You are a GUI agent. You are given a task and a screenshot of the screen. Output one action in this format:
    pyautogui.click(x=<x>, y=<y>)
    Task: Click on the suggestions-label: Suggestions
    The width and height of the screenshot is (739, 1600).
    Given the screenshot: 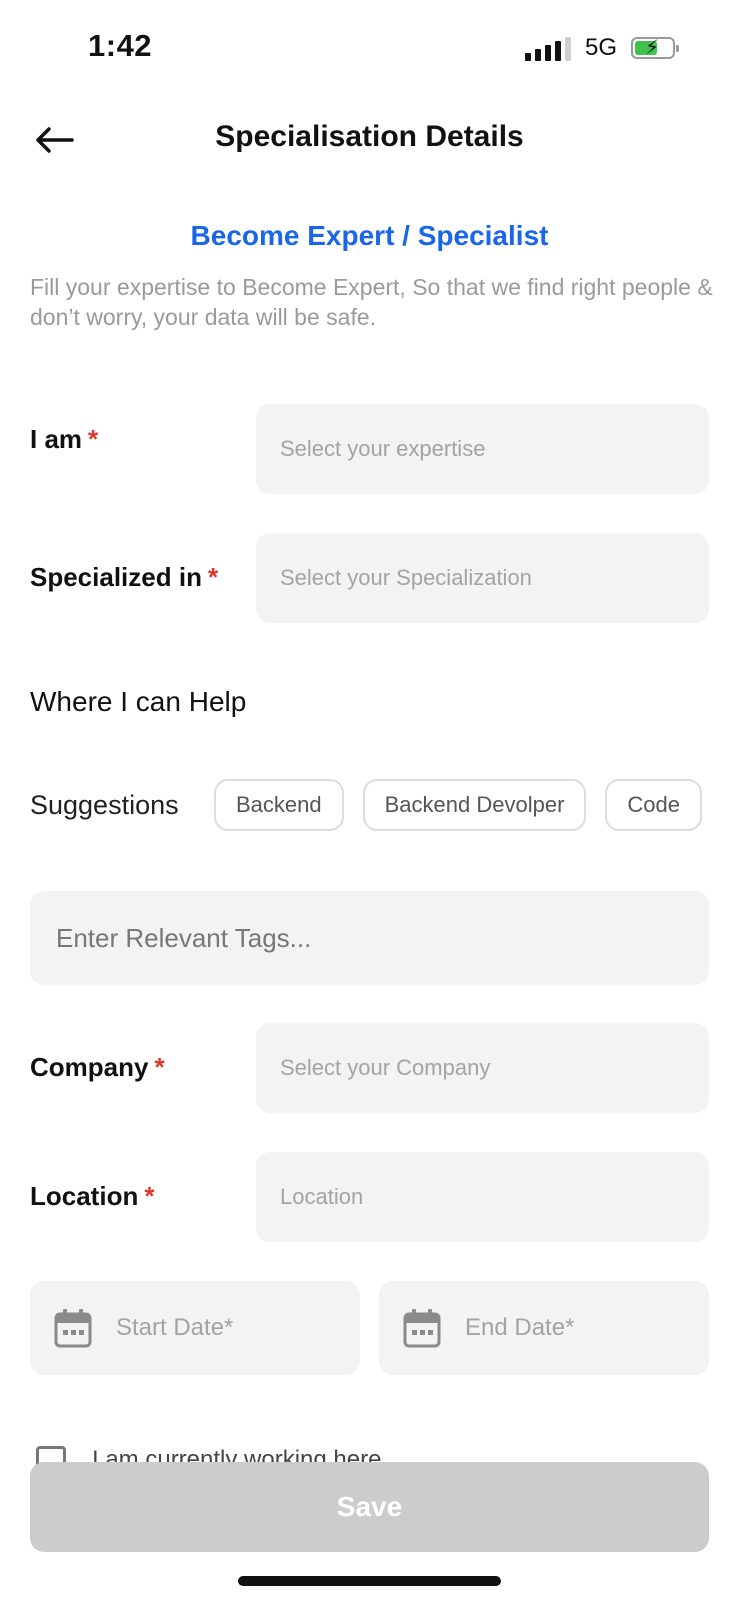 What is the action you would take?
    pyautogui.click(x=104, y=805)
    